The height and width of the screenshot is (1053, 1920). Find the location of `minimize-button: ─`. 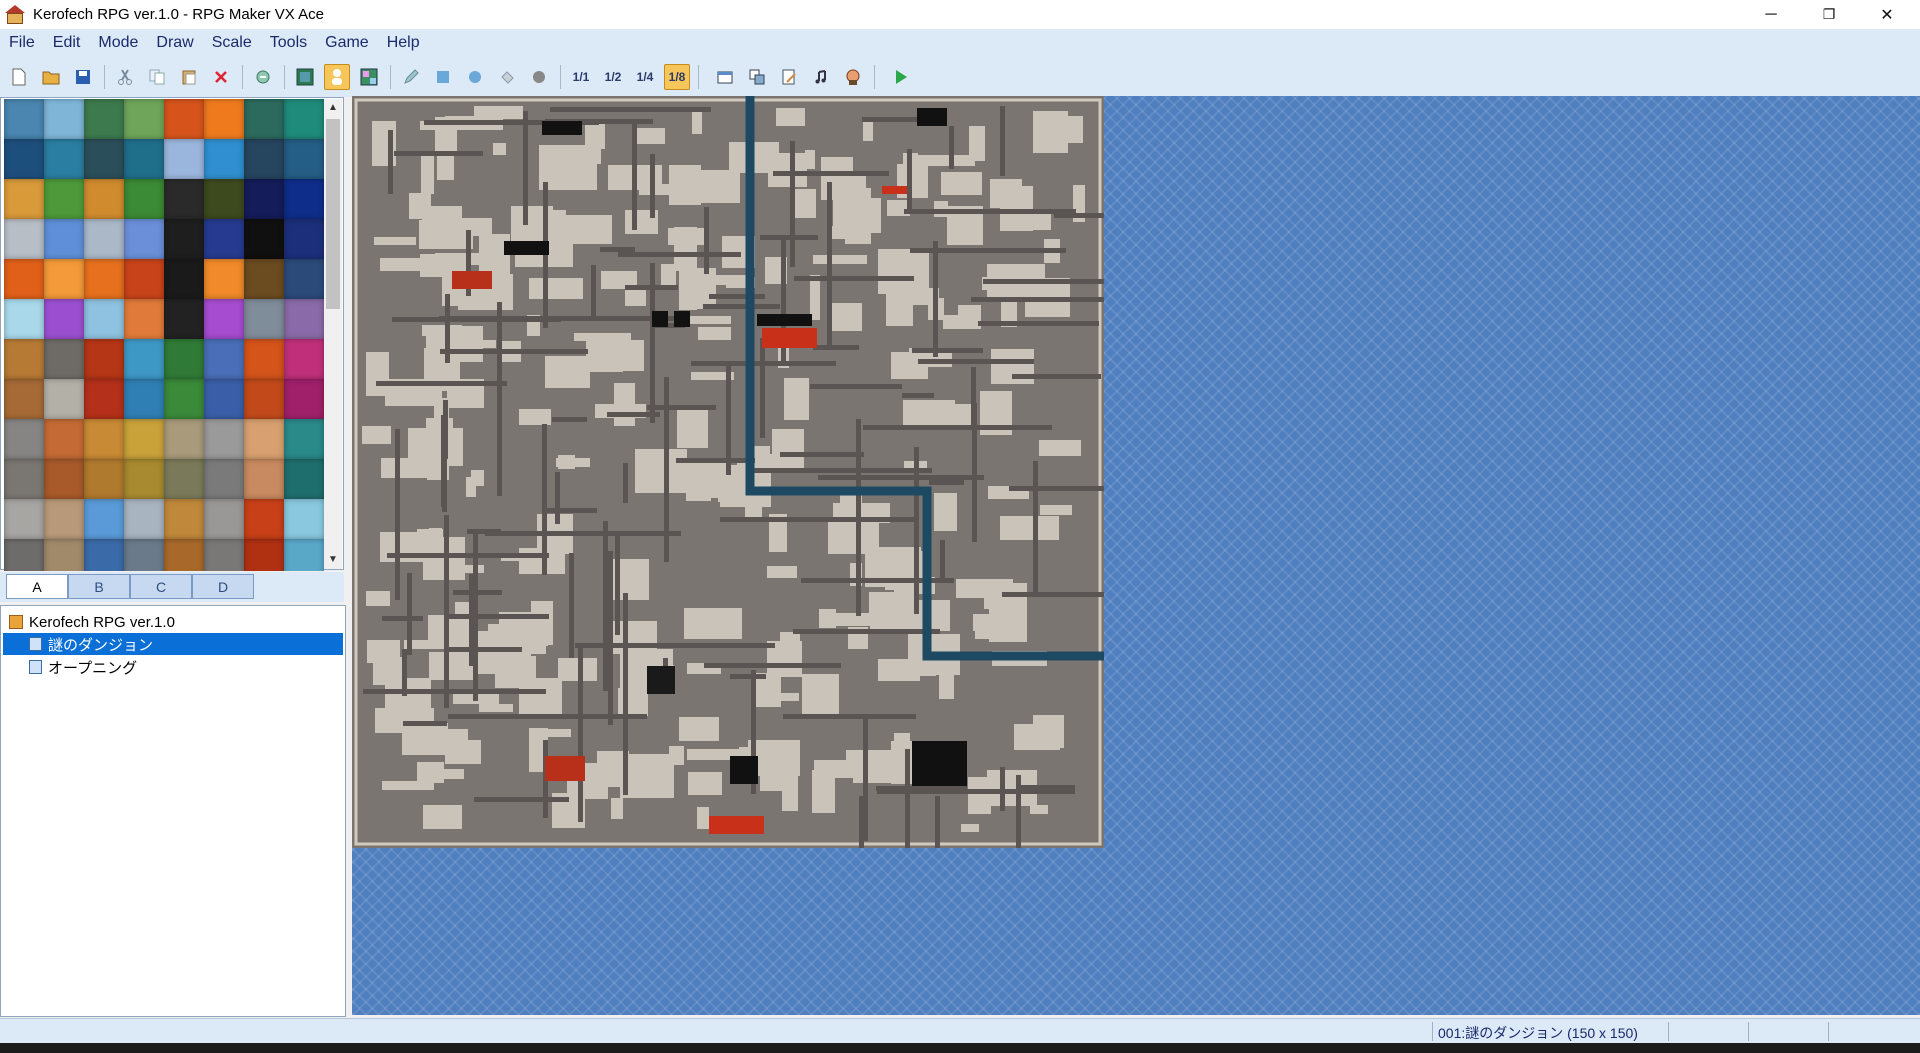

minimize-button: ─ is located at coordinates (1771, 14).